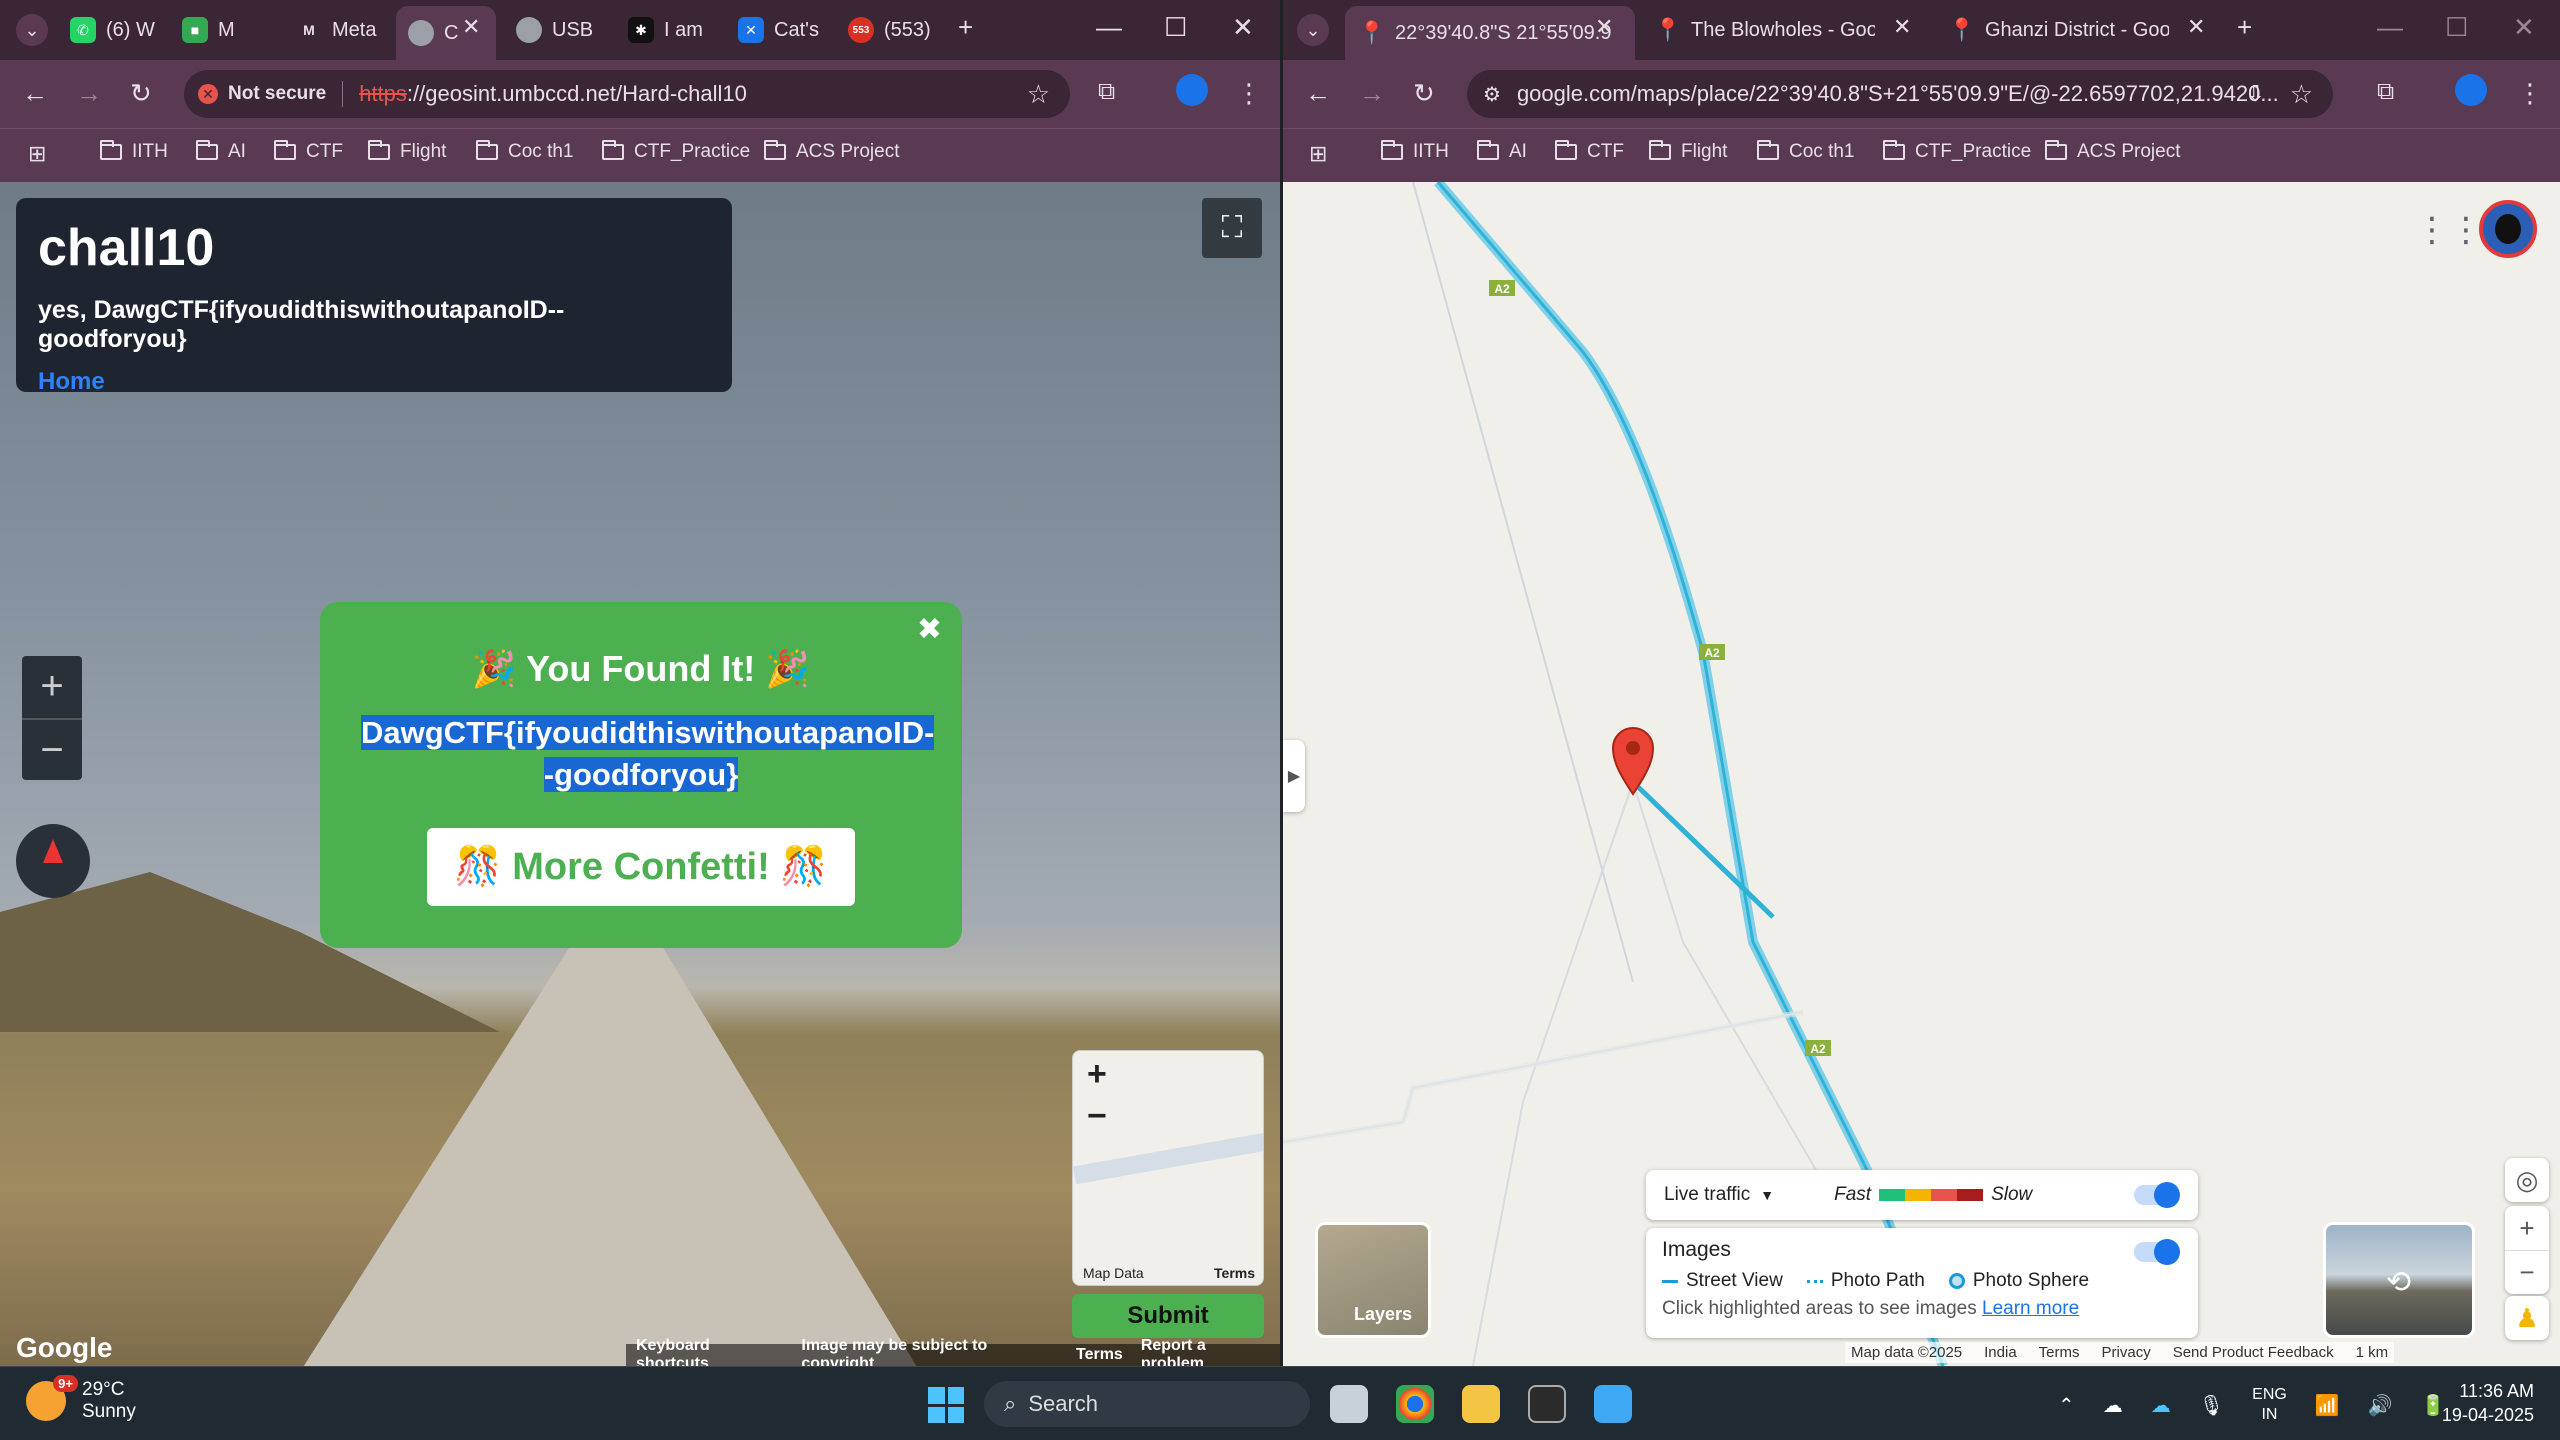  I want to click on more-confetti-button: 🎊 More Confetti! 🎊, so click(641, 867).